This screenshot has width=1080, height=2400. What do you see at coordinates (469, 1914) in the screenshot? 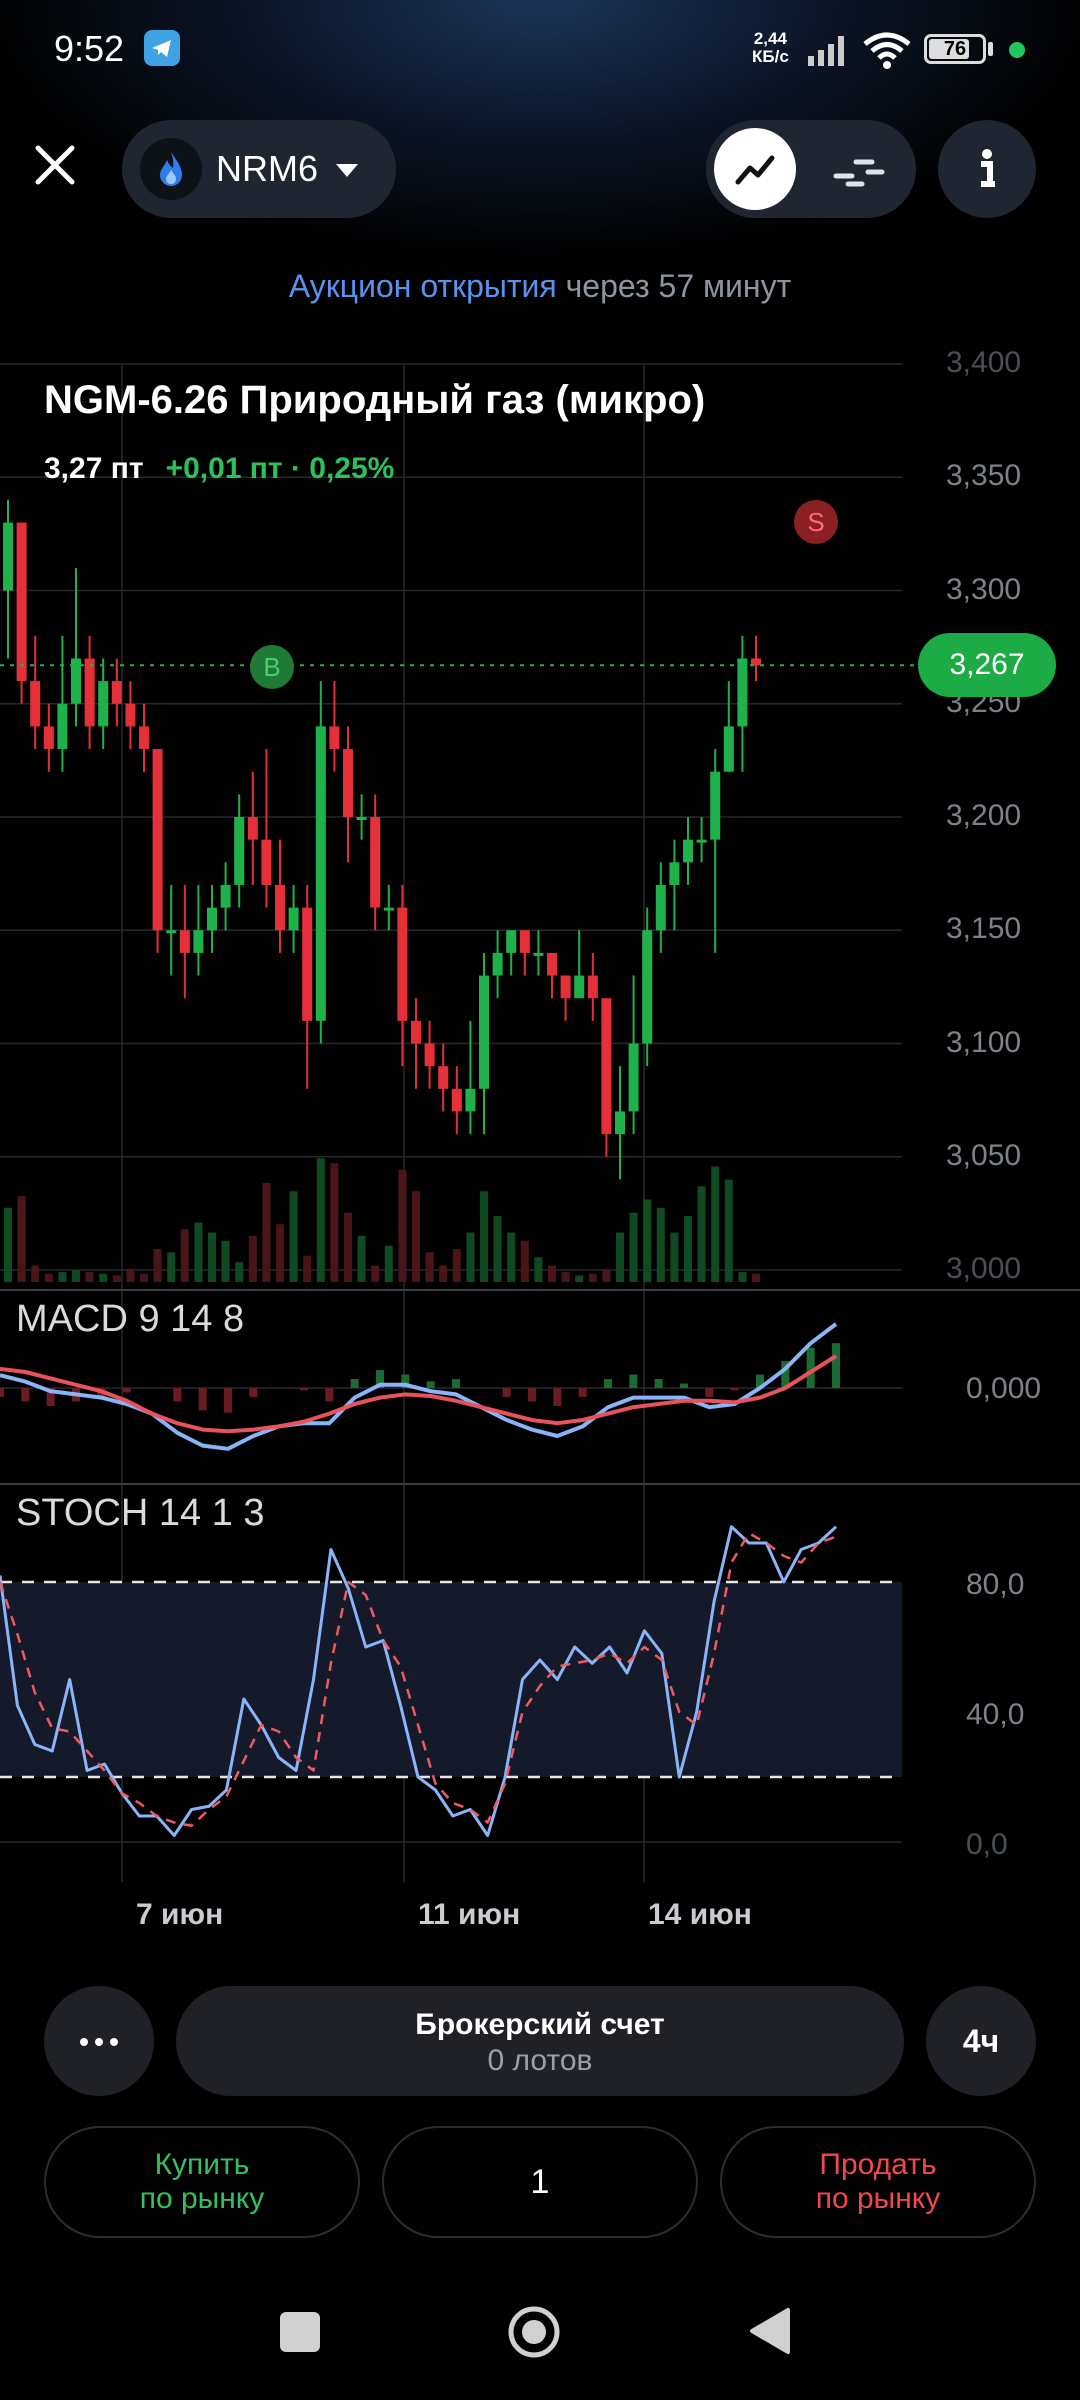
I see `date-label: 11 июн` at bounding box center [469, 1914].